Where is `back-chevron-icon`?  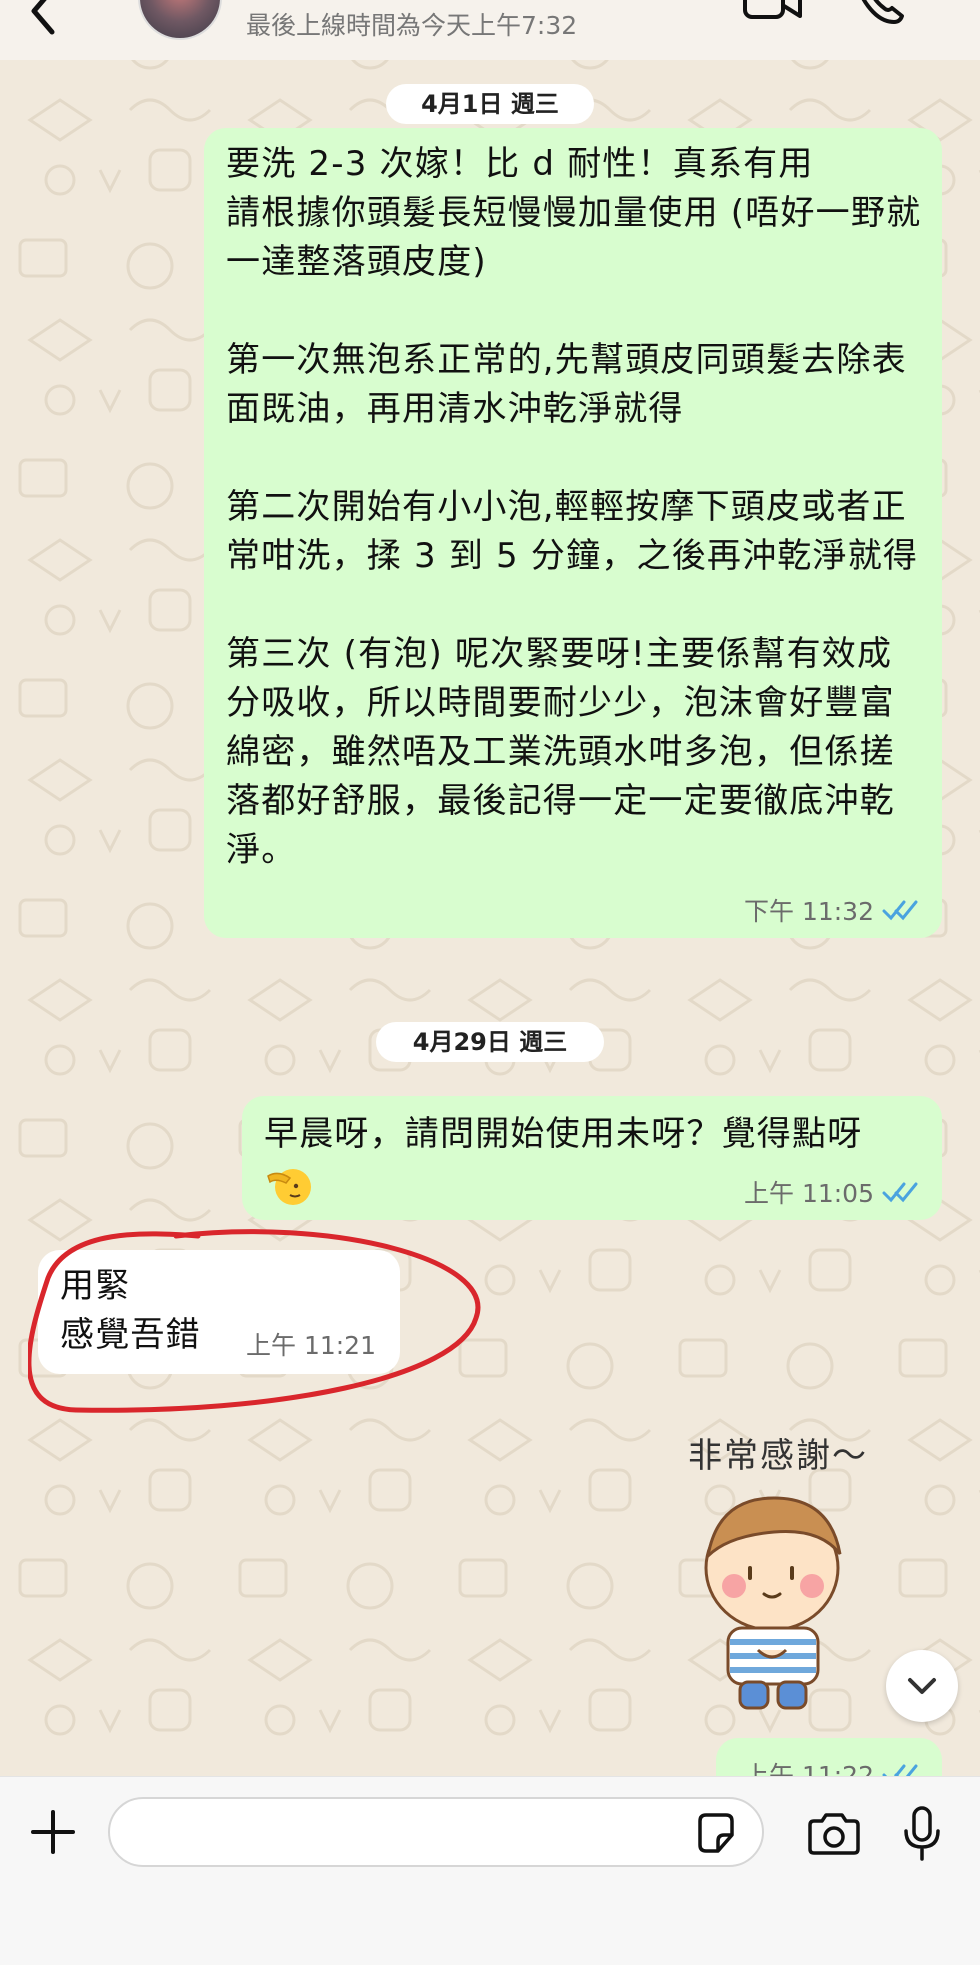 back-chevron-icon is located at coordinates (42, 18).